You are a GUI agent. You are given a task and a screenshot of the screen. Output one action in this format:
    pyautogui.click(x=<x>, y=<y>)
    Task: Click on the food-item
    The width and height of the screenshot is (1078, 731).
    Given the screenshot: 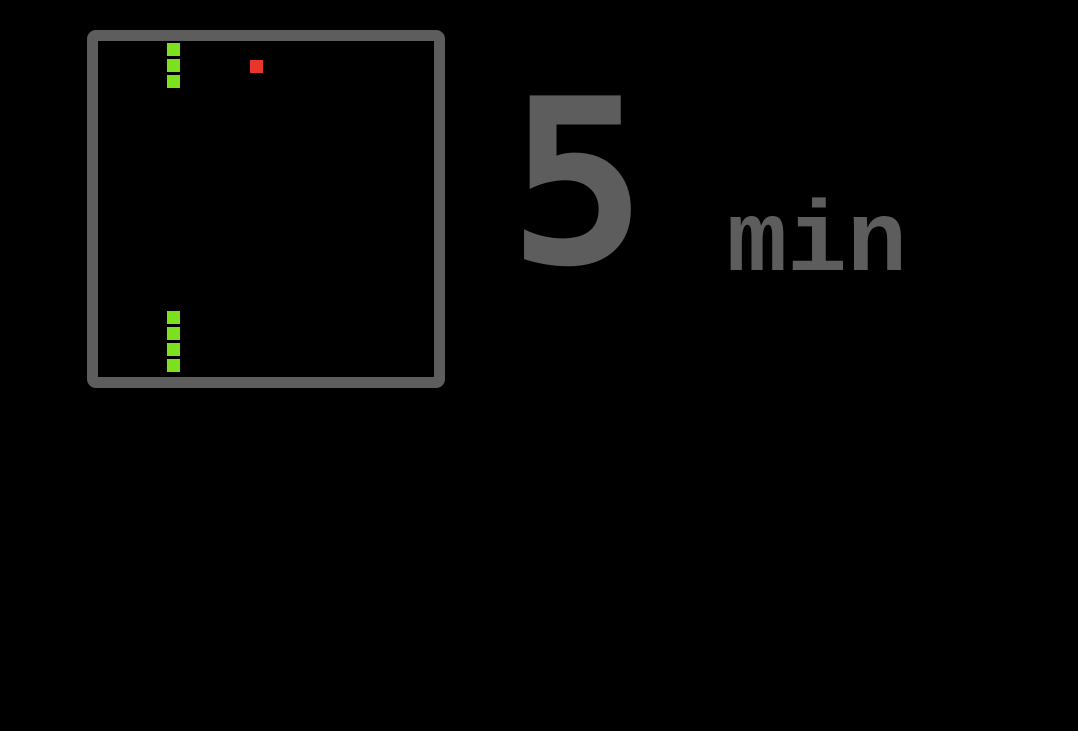 What is the action you would take?
    pyautogui.click(x=256, y=66)
    